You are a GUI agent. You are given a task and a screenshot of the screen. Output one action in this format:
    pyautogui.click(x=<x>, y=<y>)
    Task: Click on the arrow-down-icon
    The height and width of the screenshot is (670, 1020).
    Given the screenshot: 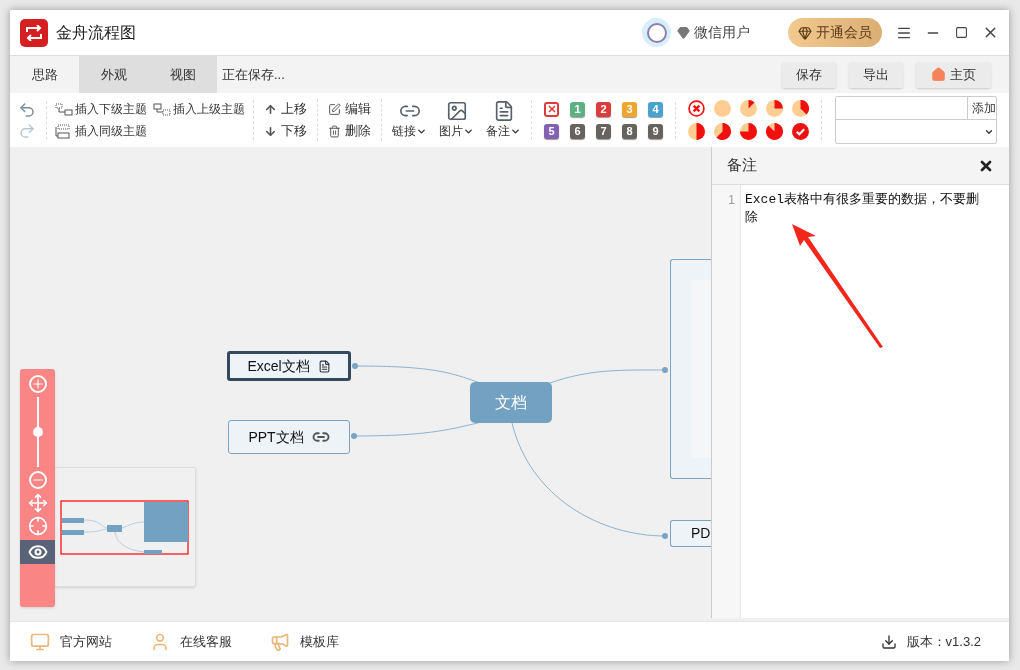 What is the action you would take?
    pyautogui.click(x=270, y=131)
    